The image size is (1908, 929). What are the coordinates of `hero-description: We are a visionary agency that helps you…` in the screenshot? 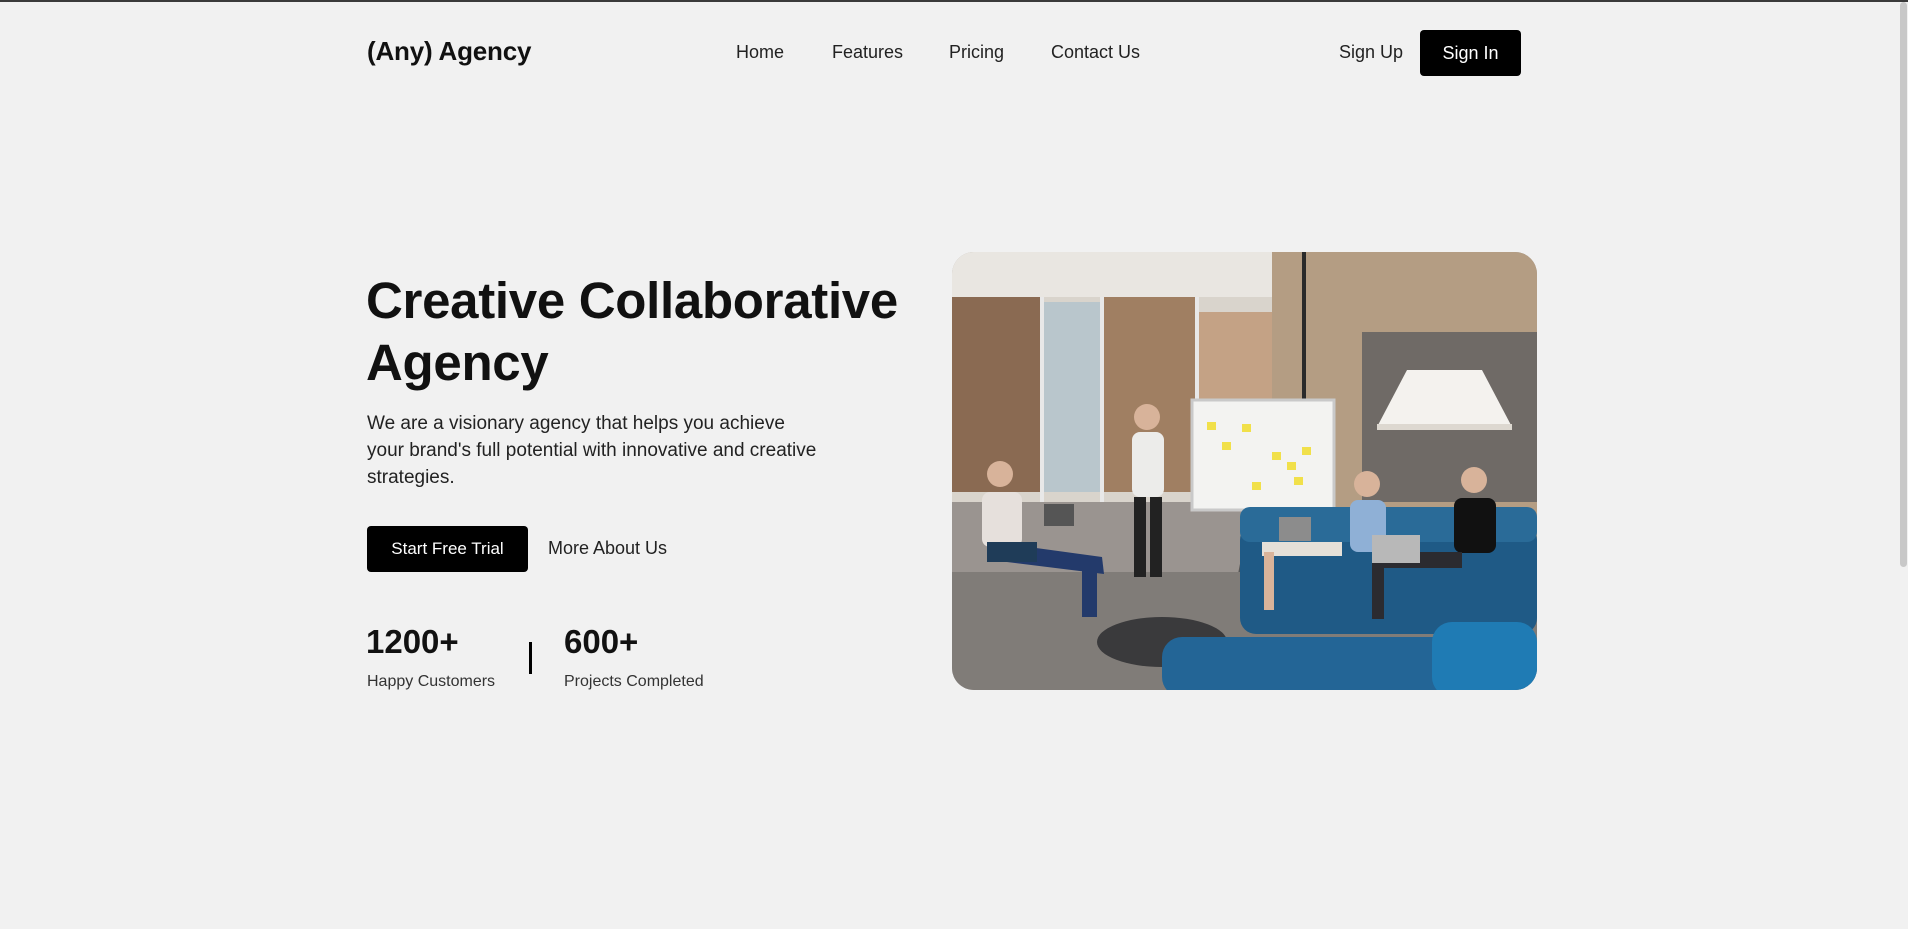 It's located at (592, 450).